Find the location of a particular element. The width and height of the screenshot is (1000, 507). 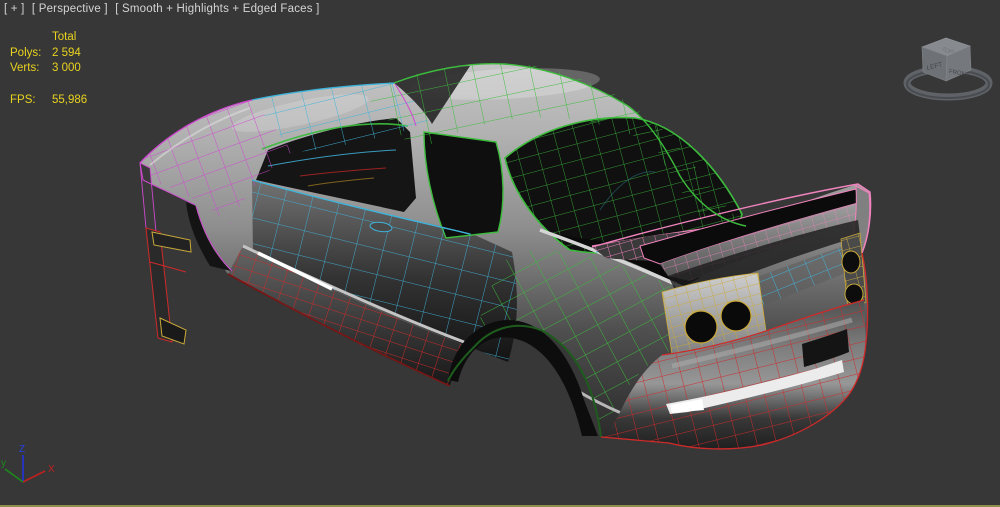

stats-header: Total is located at coordinates (64, 37).